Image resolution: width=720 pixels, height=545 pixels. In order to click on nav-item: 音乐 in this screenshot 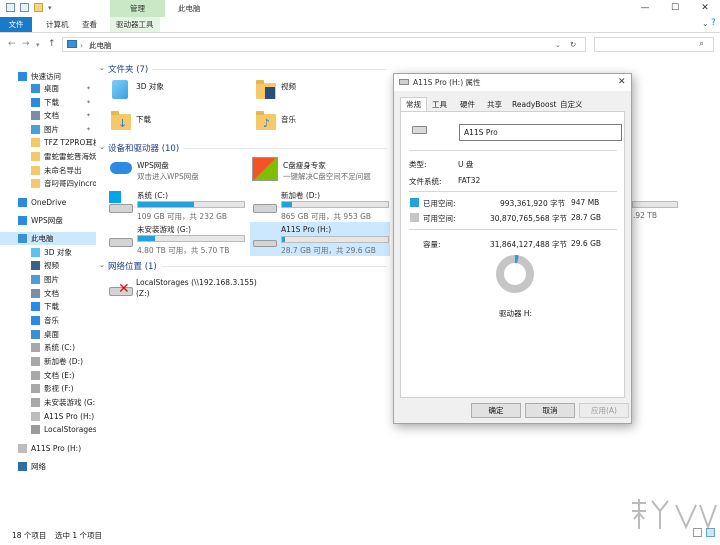, I will do `click(48, 320)`.